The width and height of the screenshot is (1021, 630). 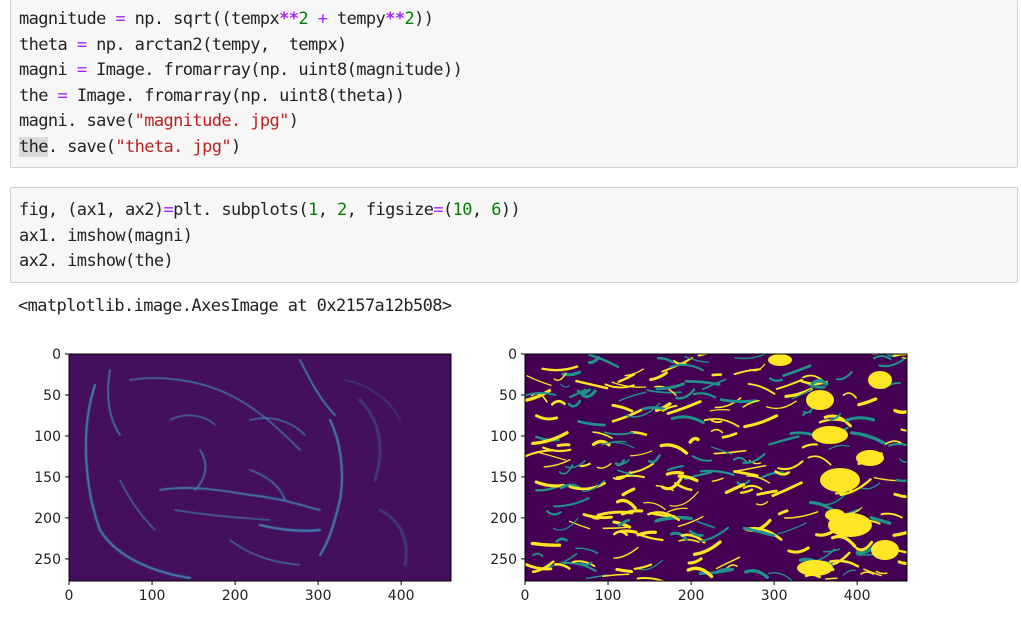 I want to click on code-token: "magnitude. jpg", so click(x=212, y=121).